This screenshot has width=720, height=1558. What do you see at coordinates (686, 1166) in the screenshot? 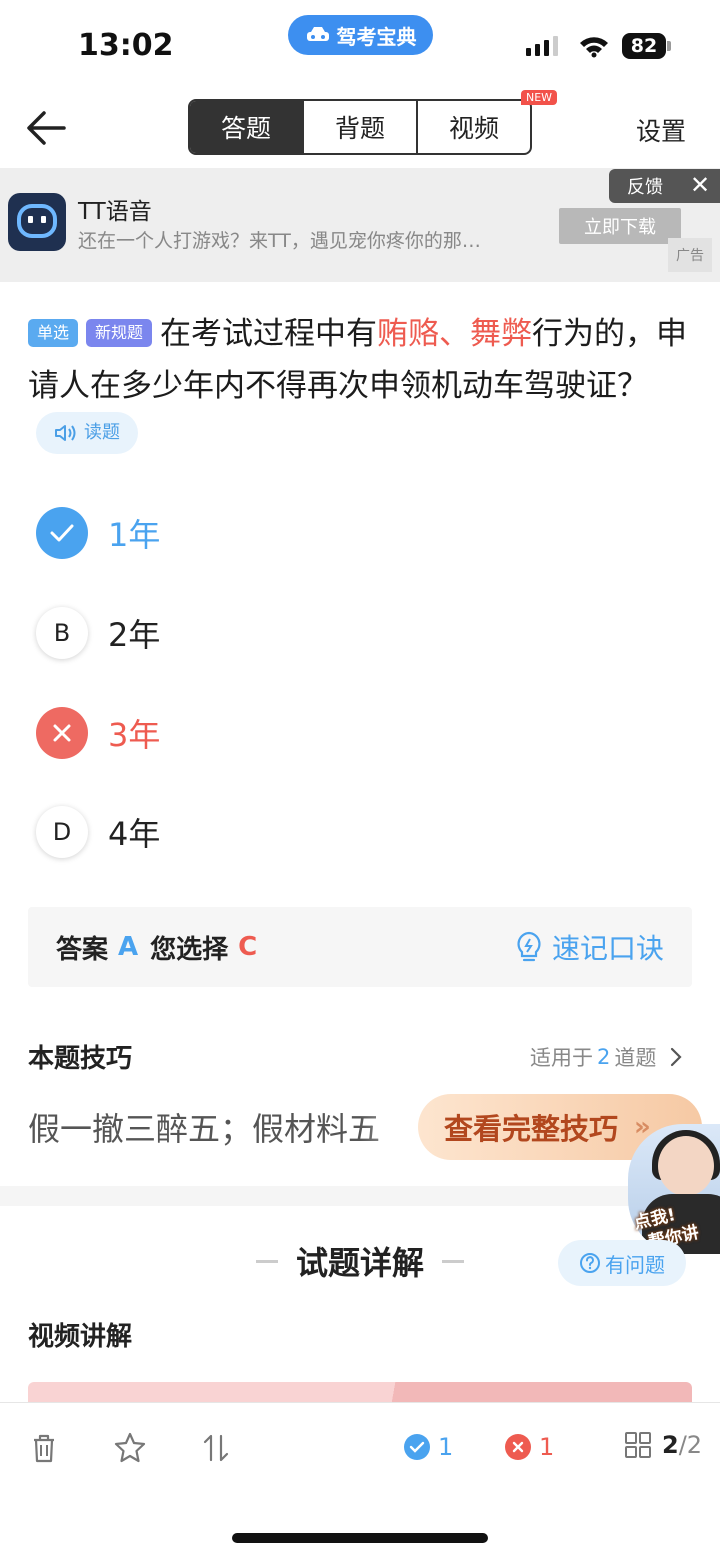
I see `avatar-face` at bounding box center [686, 1166].